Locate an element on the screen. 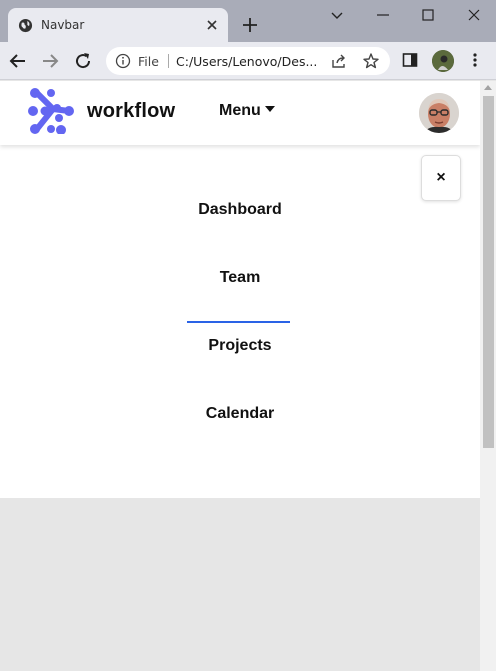 This screenshot has width=496, height=671. address-separator is located at coordinates (168, 61).